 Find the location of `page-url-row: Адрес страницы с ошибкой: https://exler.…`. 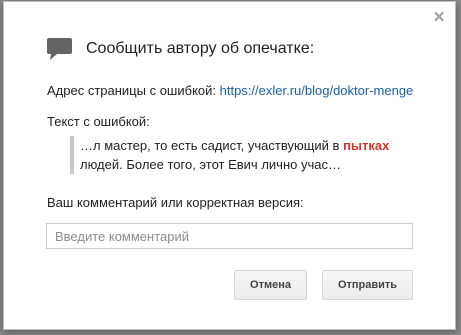

page-url-row: Адрес страницы с ошибкой: https://exler.… is located at coordinates (232, 90).